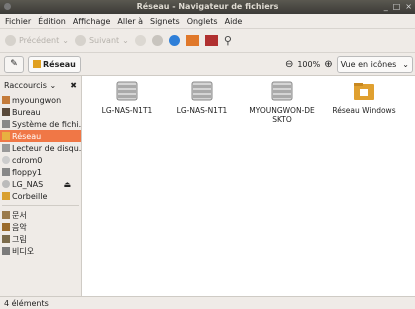  What do you see at coordinates (52, 21) in the screenshot?
I see `menu-edition: Édition` at bounding box center [52, 21].